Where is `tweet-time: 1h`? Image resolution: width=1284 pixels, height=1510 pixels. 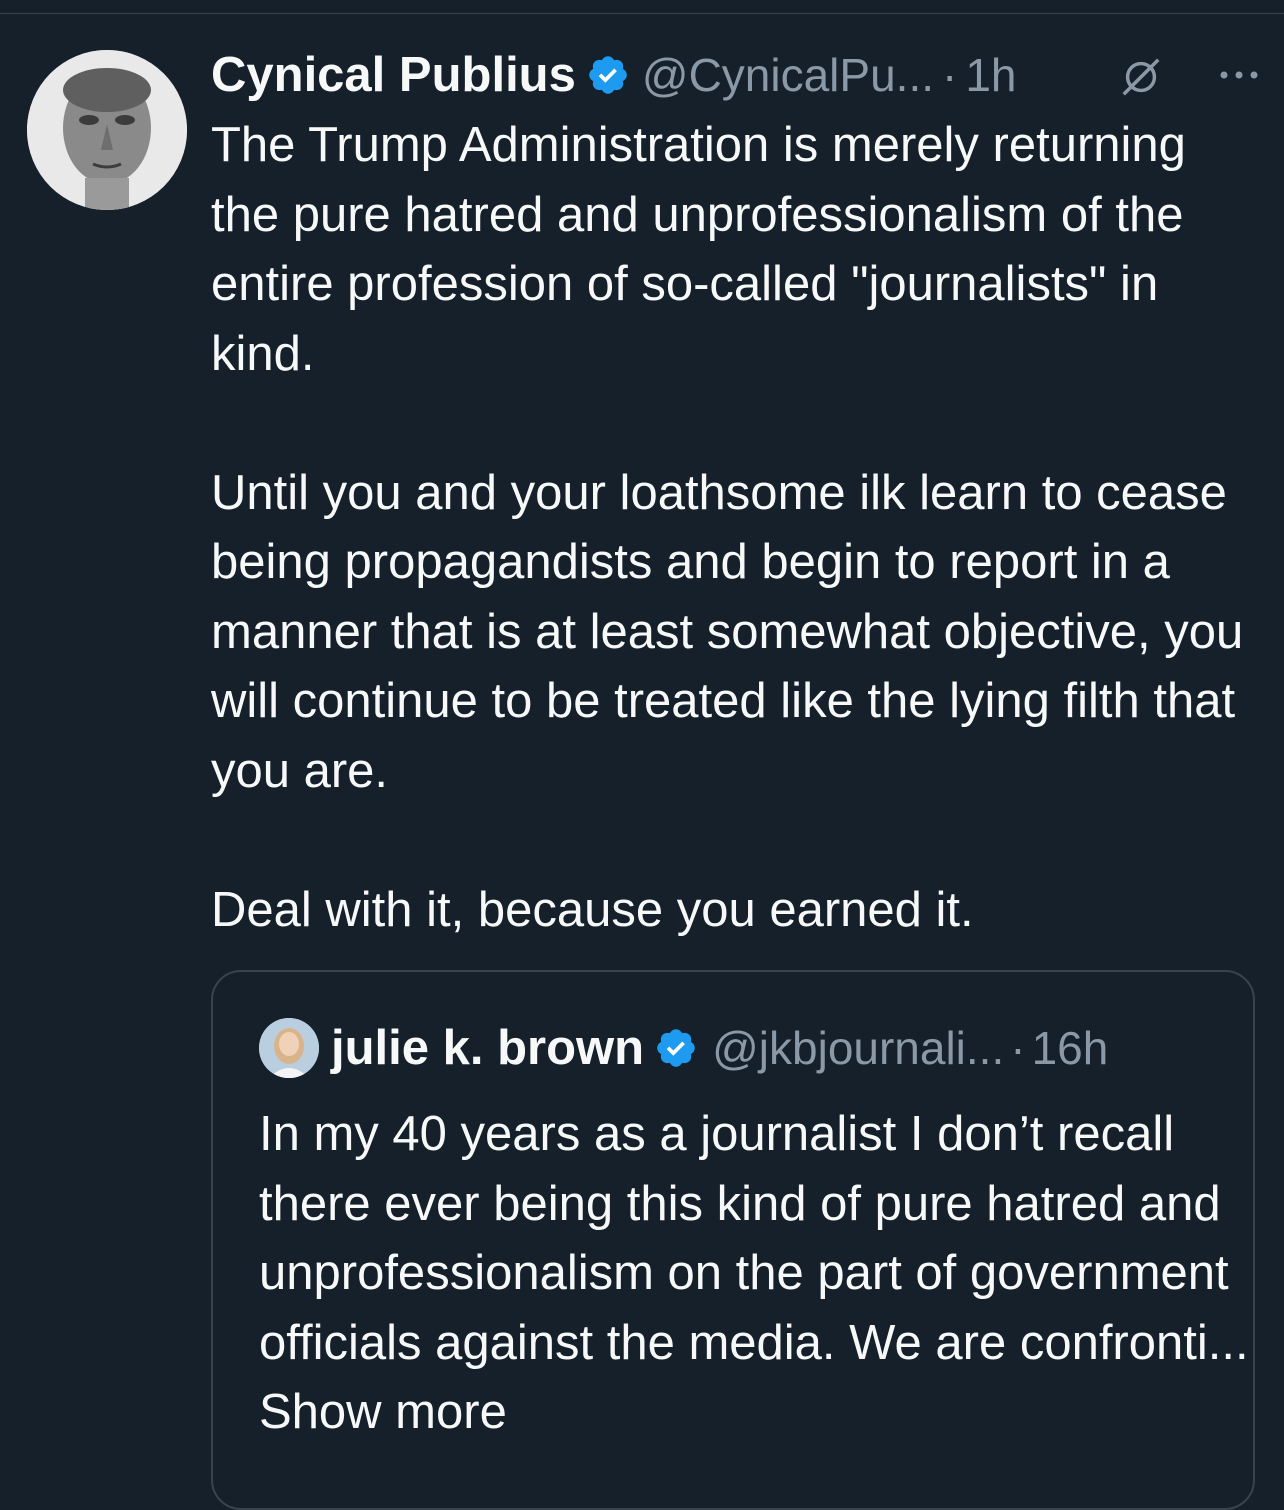
tweet-time: 1h is located at coordinates (990, 75).